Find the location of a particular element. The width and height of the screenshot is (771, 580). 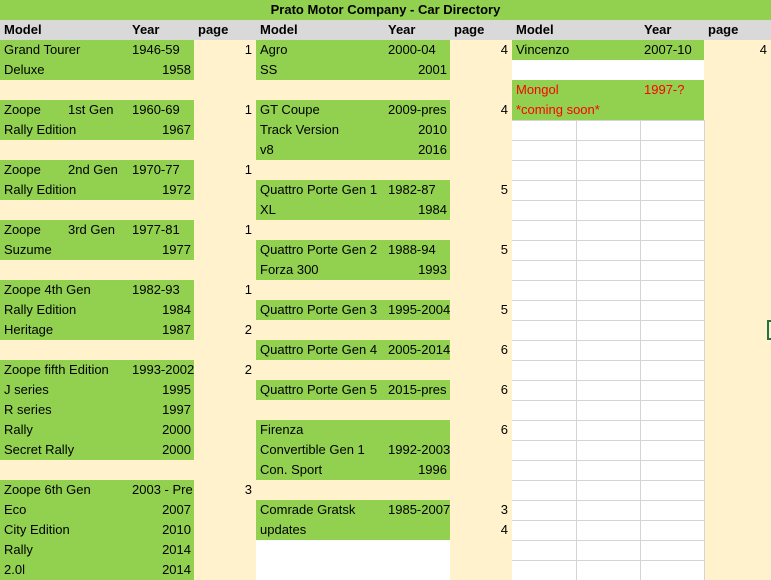

model-name: Deluxe is located at coordinates (65, 70).